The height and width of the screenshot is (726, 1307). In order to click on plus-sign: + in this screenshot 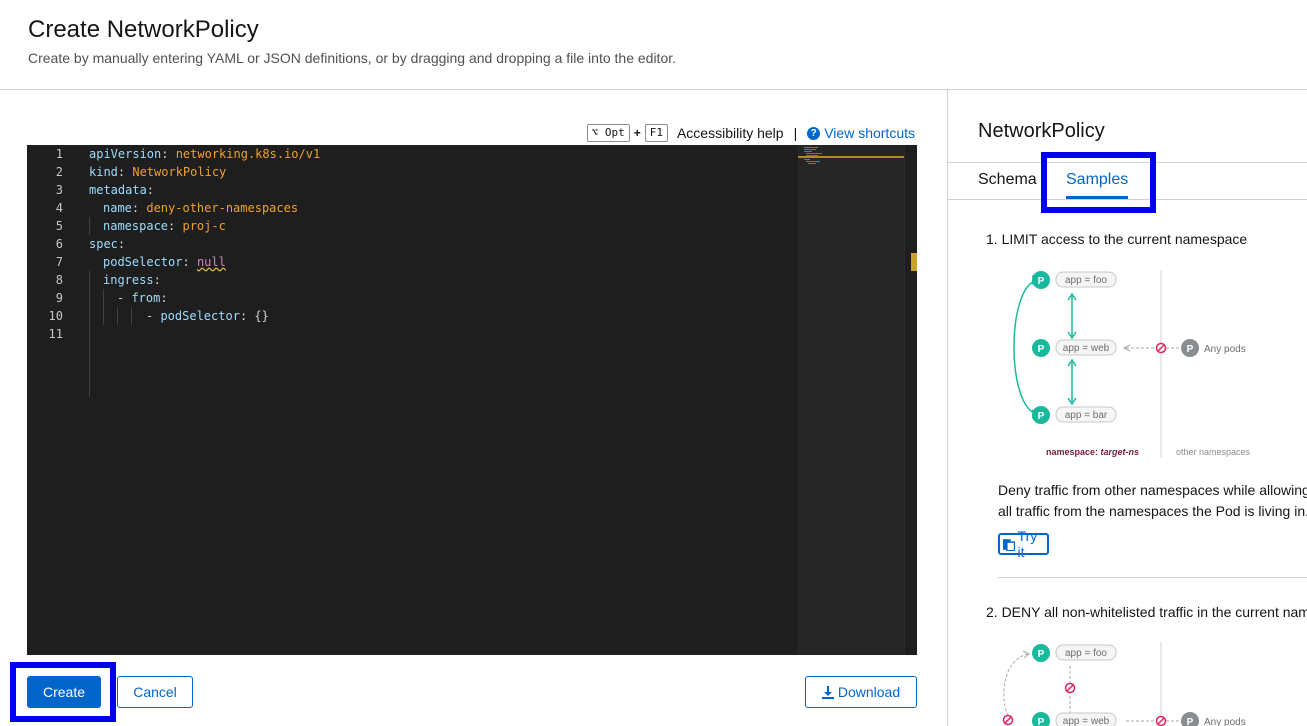, I will do `click(637, 133)`.